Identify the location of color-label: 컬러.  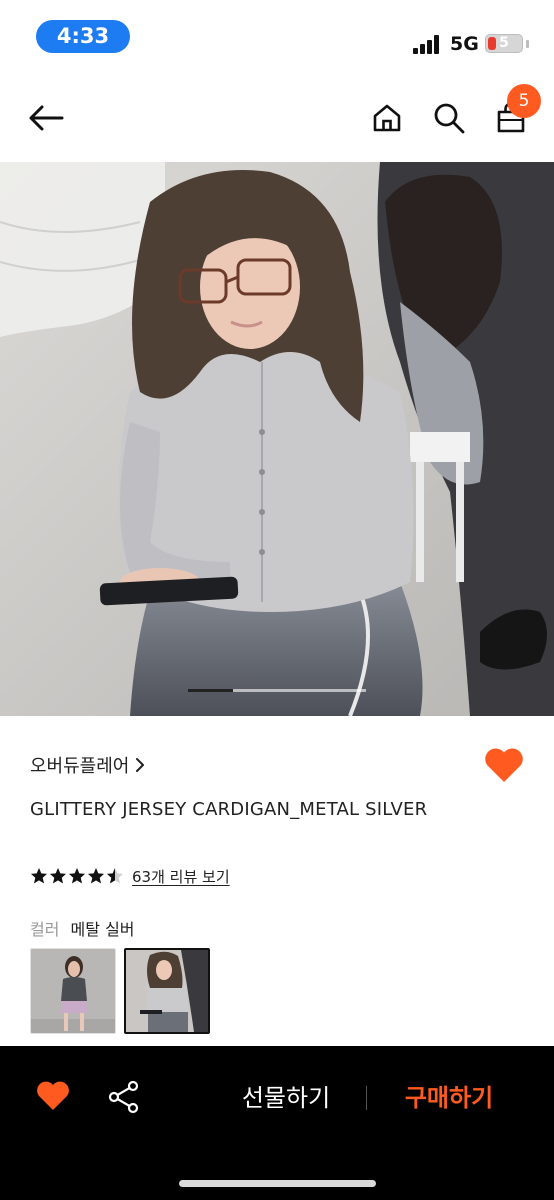
(45, 929).